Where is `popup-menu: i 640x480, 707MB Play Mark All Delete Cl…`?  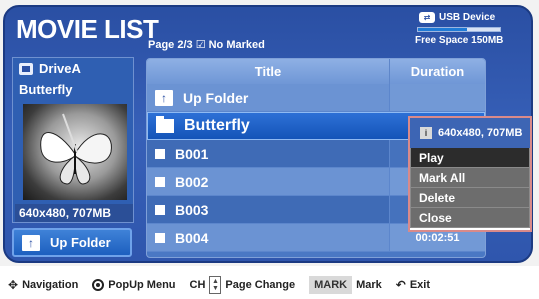 popup-menu: i 640x480, 707MB Play Mark All Delete Cl… is located at coordinates (470, 174).